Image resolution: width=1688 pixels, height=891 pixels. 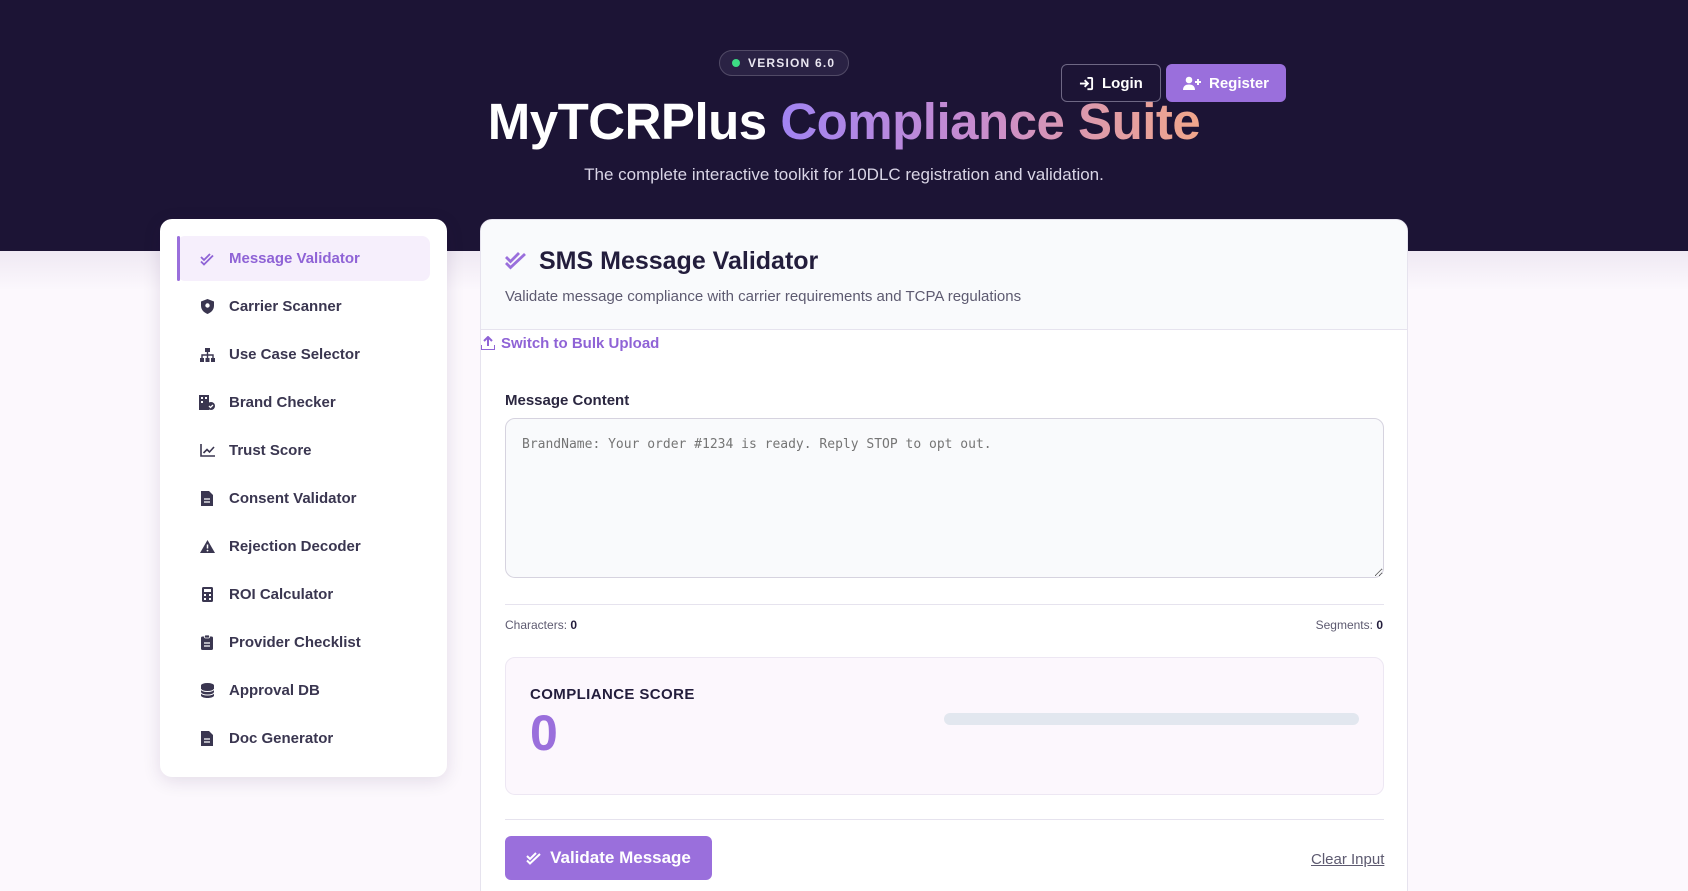 I want to click on sidebar-item-provider-checklist: Provider Checklist, so click(x=303, y=642).